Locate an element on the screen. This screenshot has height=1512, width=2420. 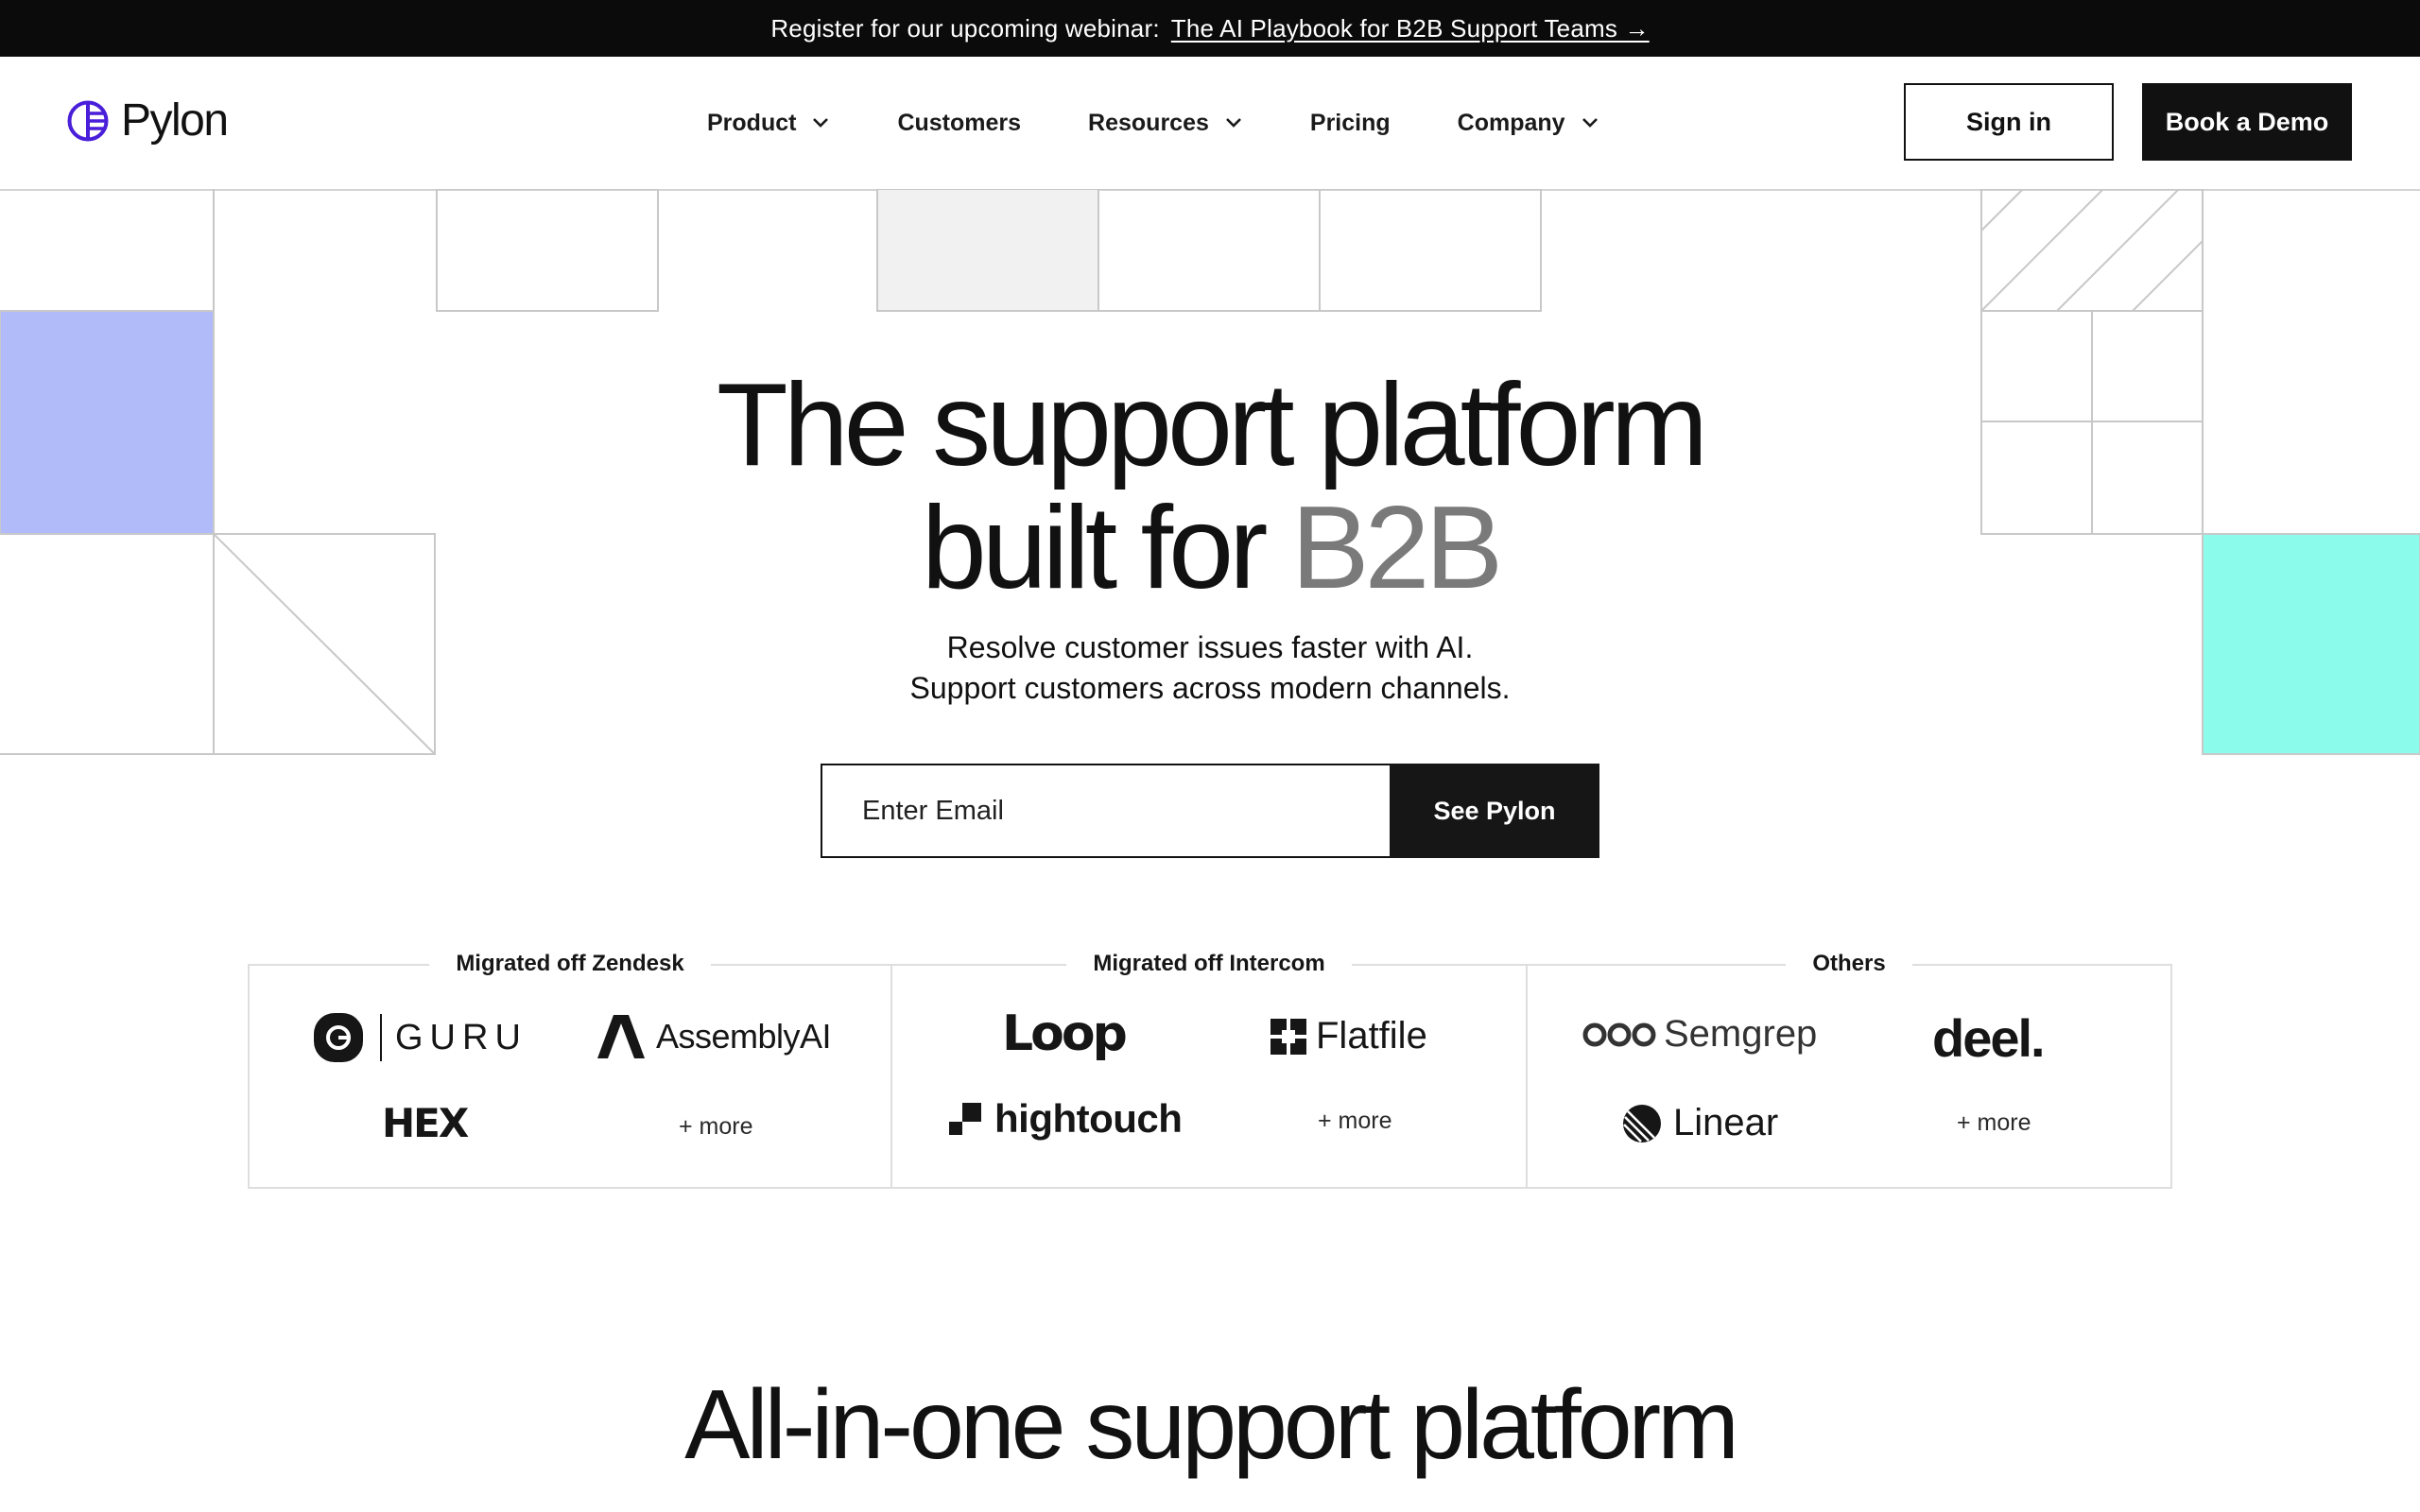
nav-resources: Resources is located at coordinates (1165, 123).